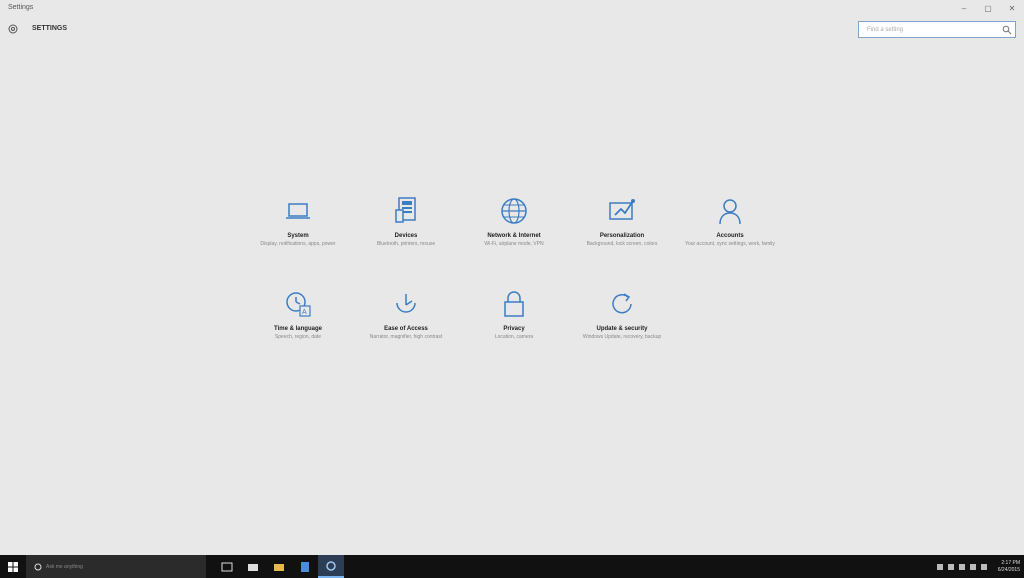  What do you see at coordinates (512, 566) in the screenshot?
I see `taskbar: Ask me anything 2:17 PM 6/24/2015` at bounding box center [512, 566].